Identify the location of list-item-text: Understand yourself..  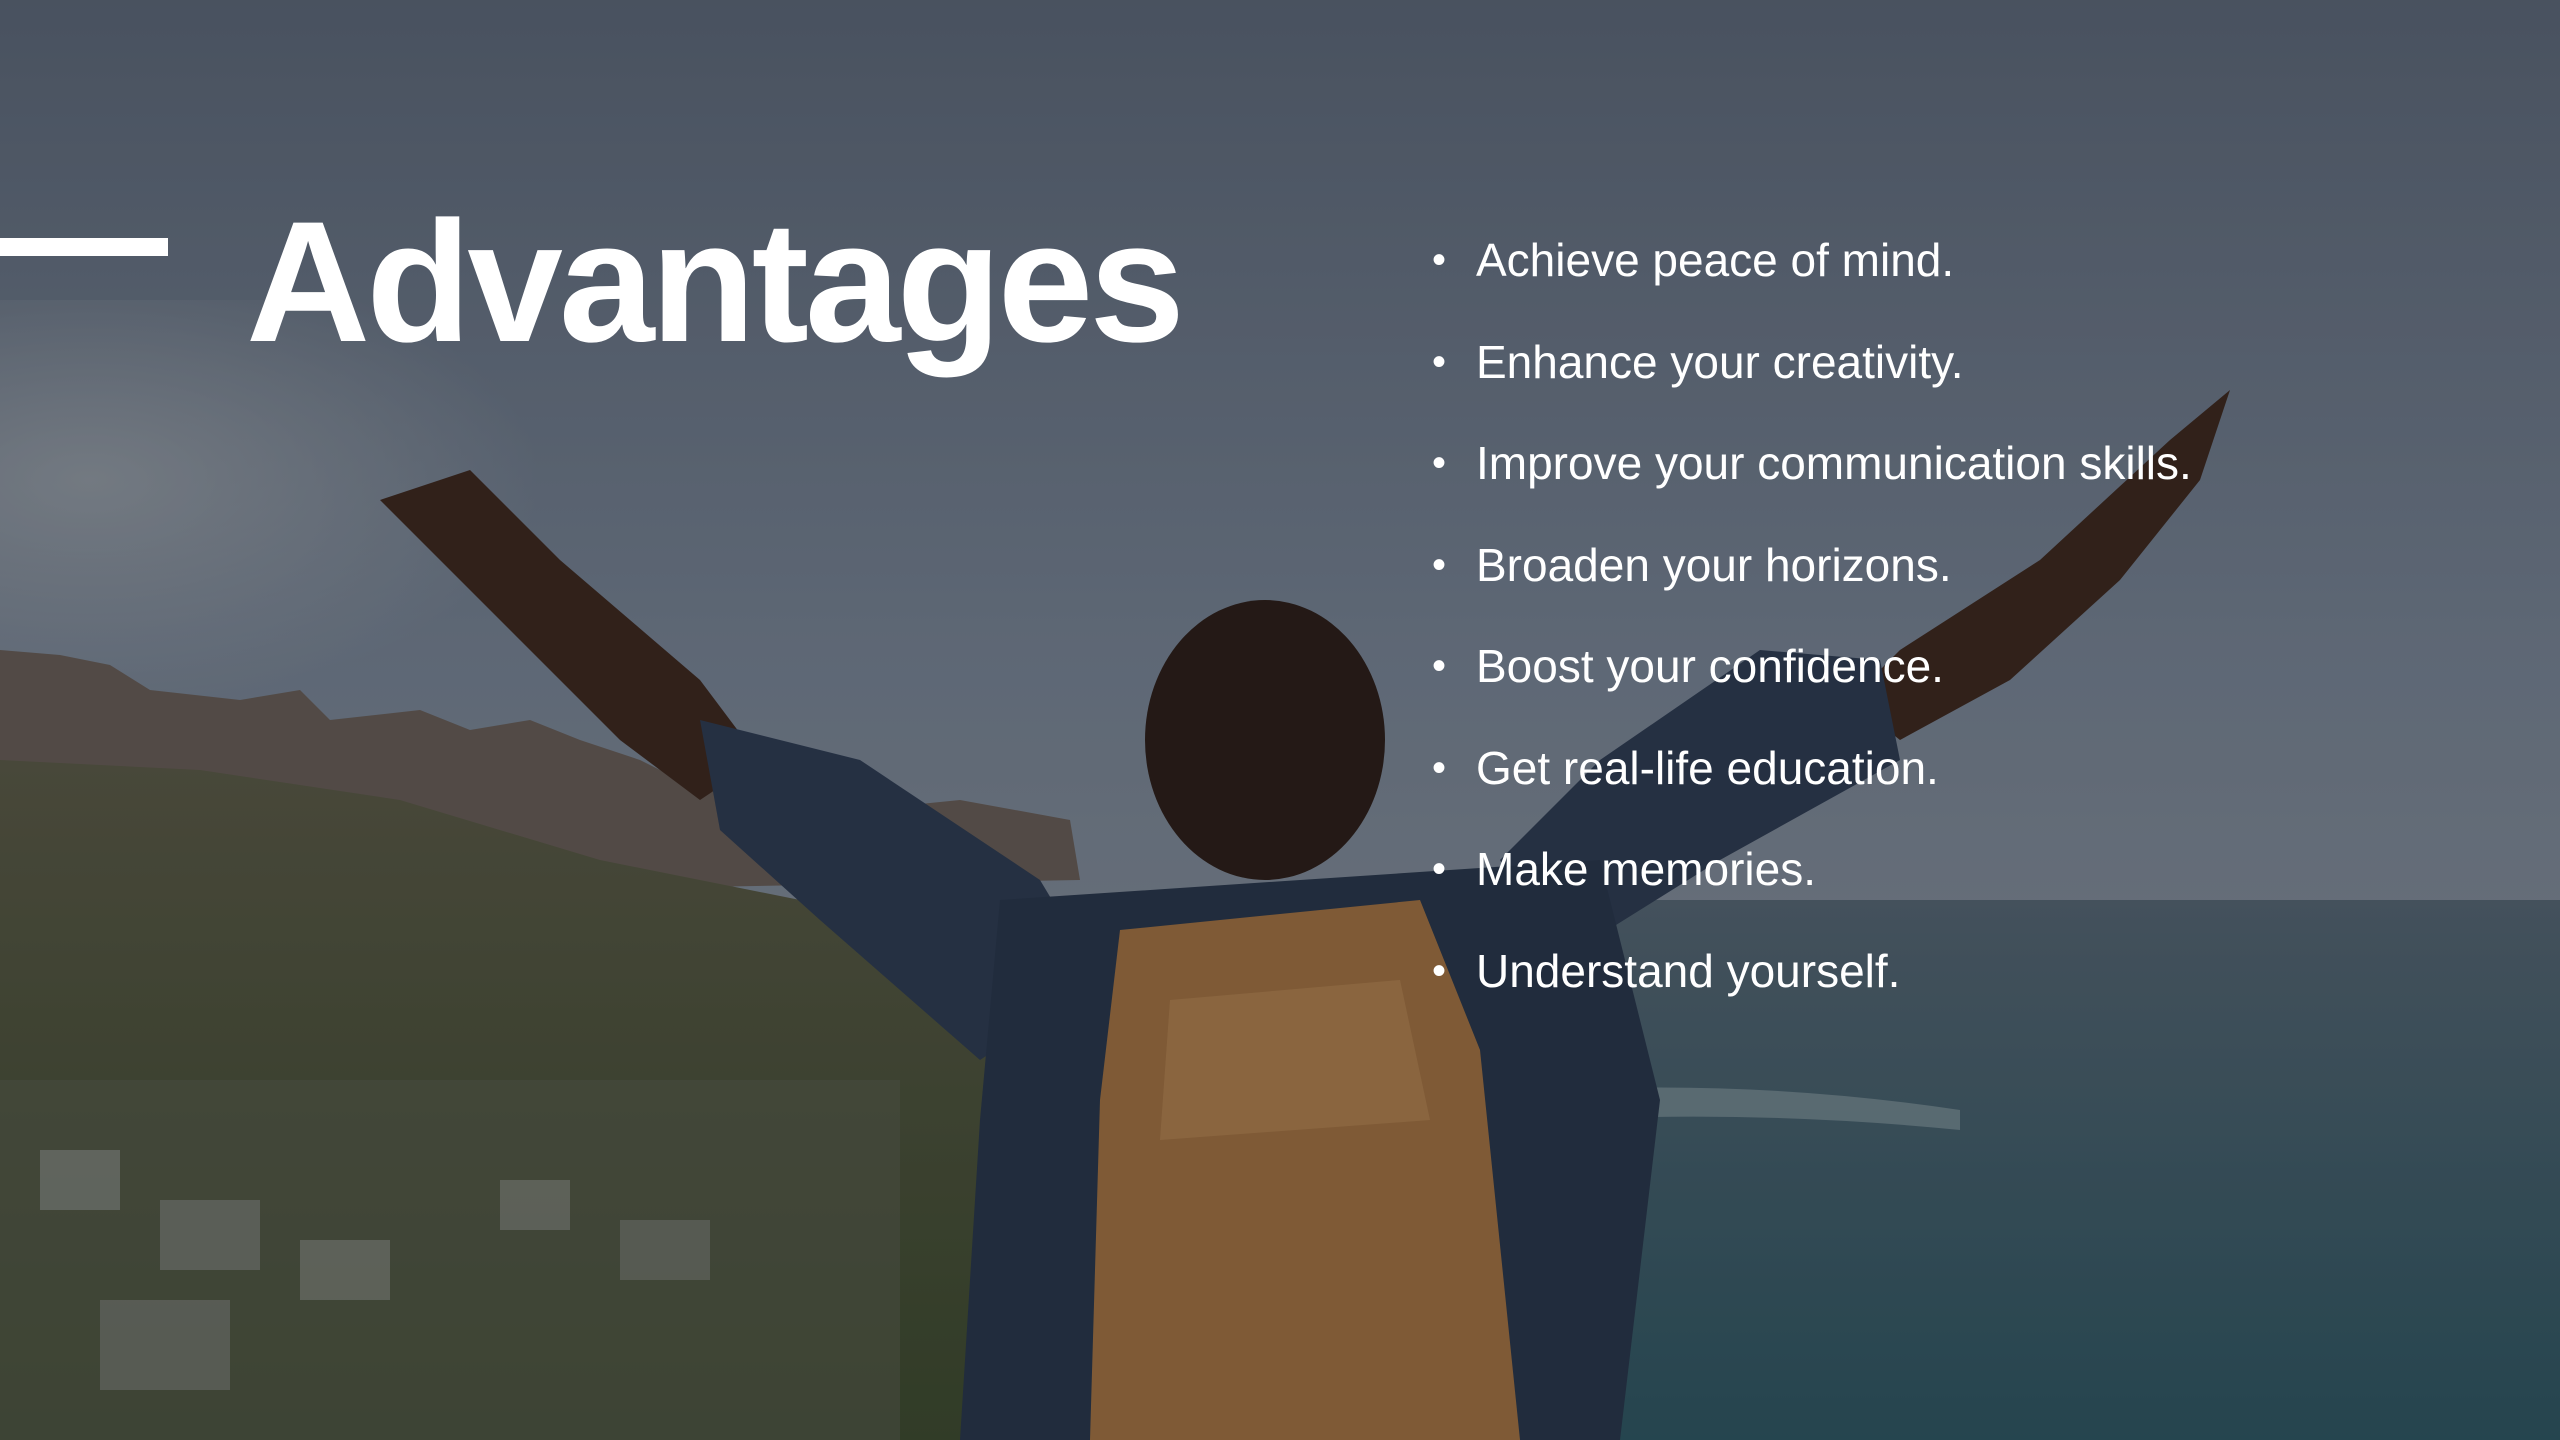
(1688, 970).